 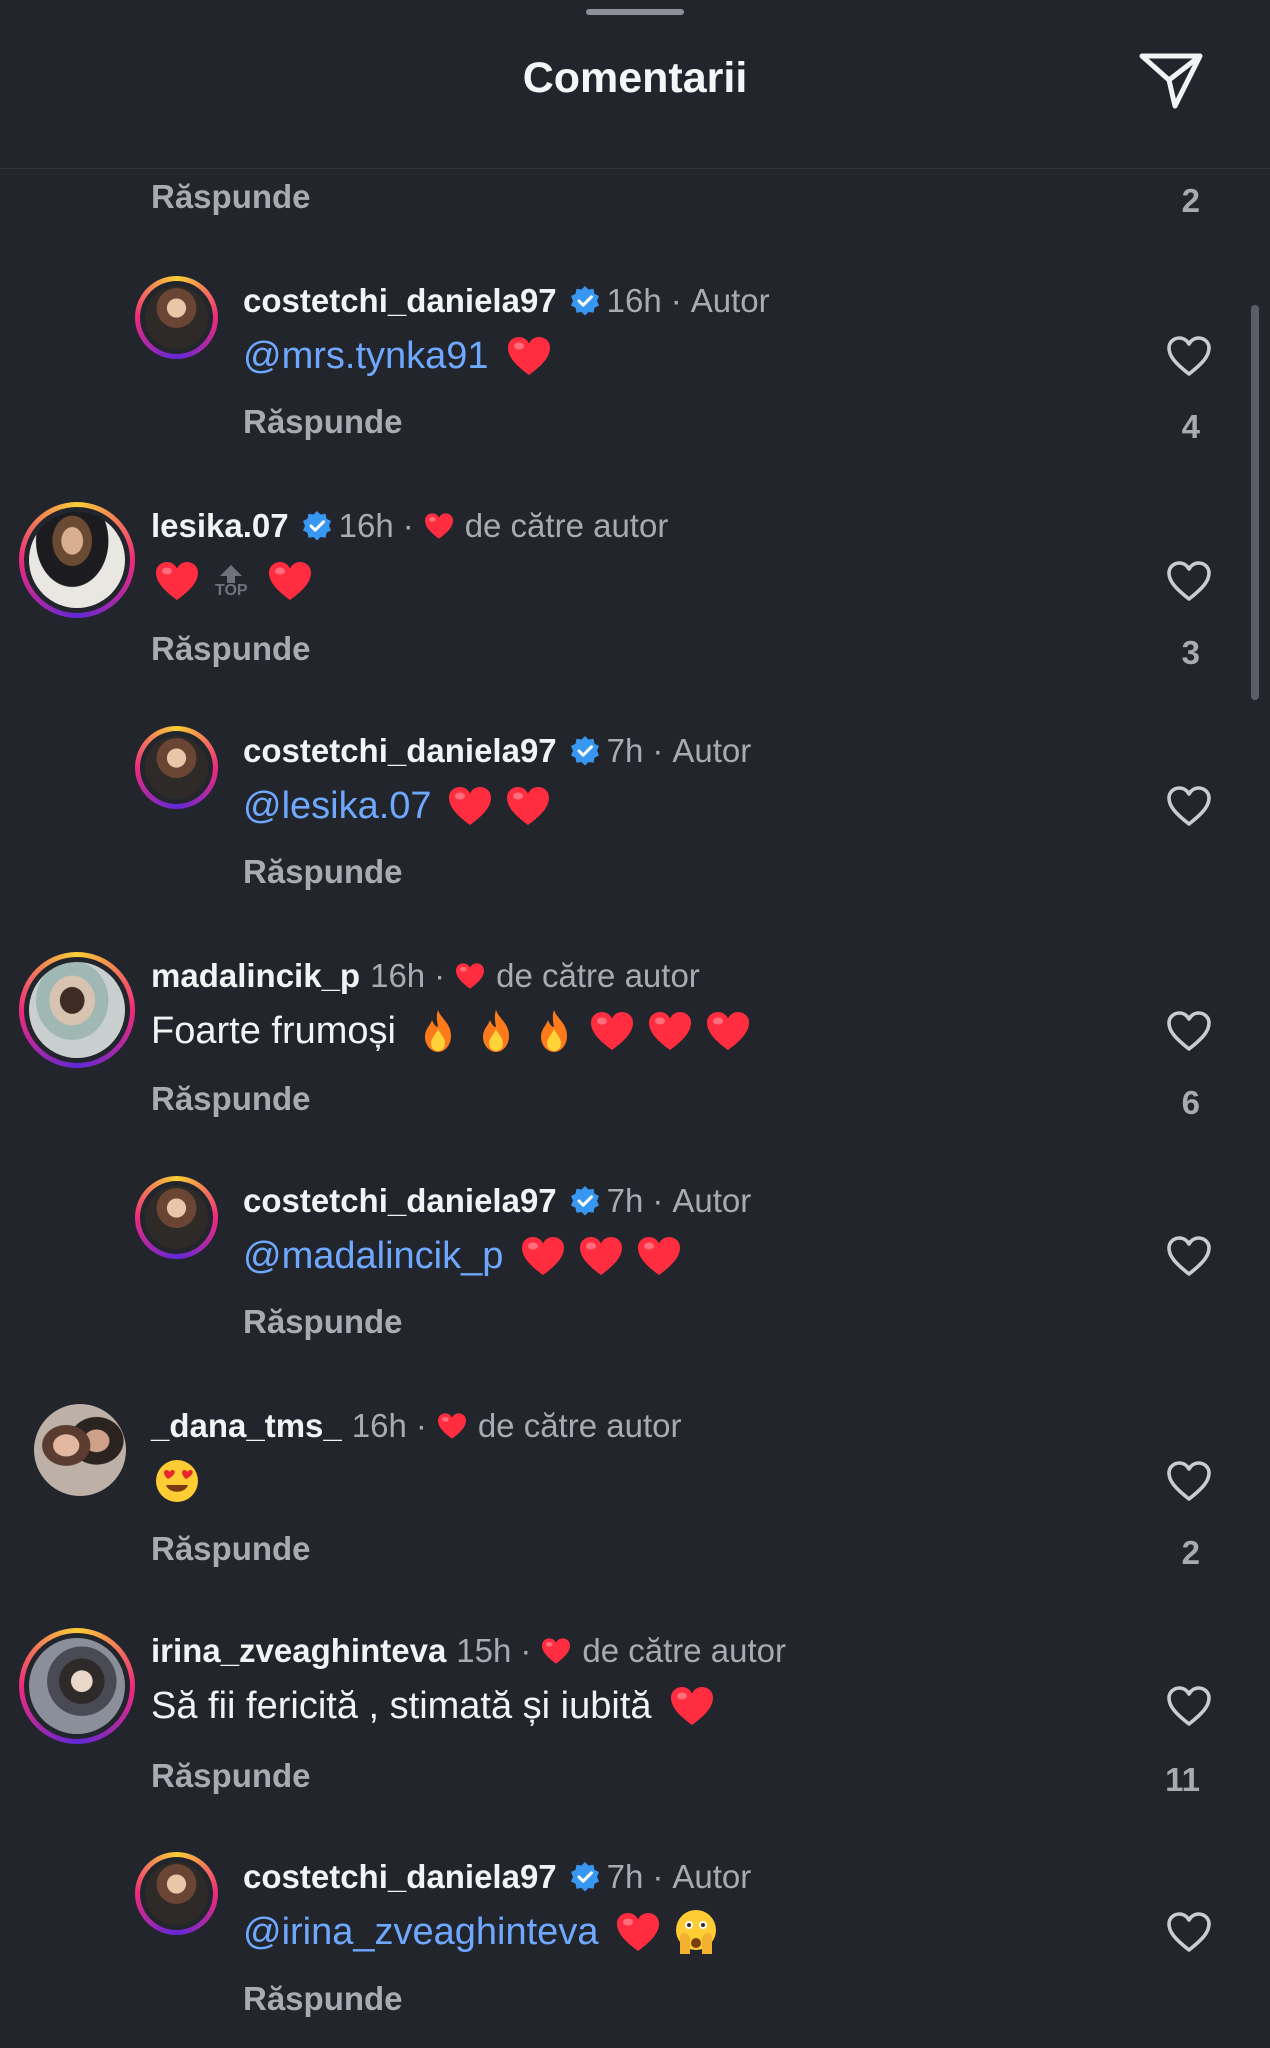 I want to click on top-badge: TOP, so click(x=231, y=581).